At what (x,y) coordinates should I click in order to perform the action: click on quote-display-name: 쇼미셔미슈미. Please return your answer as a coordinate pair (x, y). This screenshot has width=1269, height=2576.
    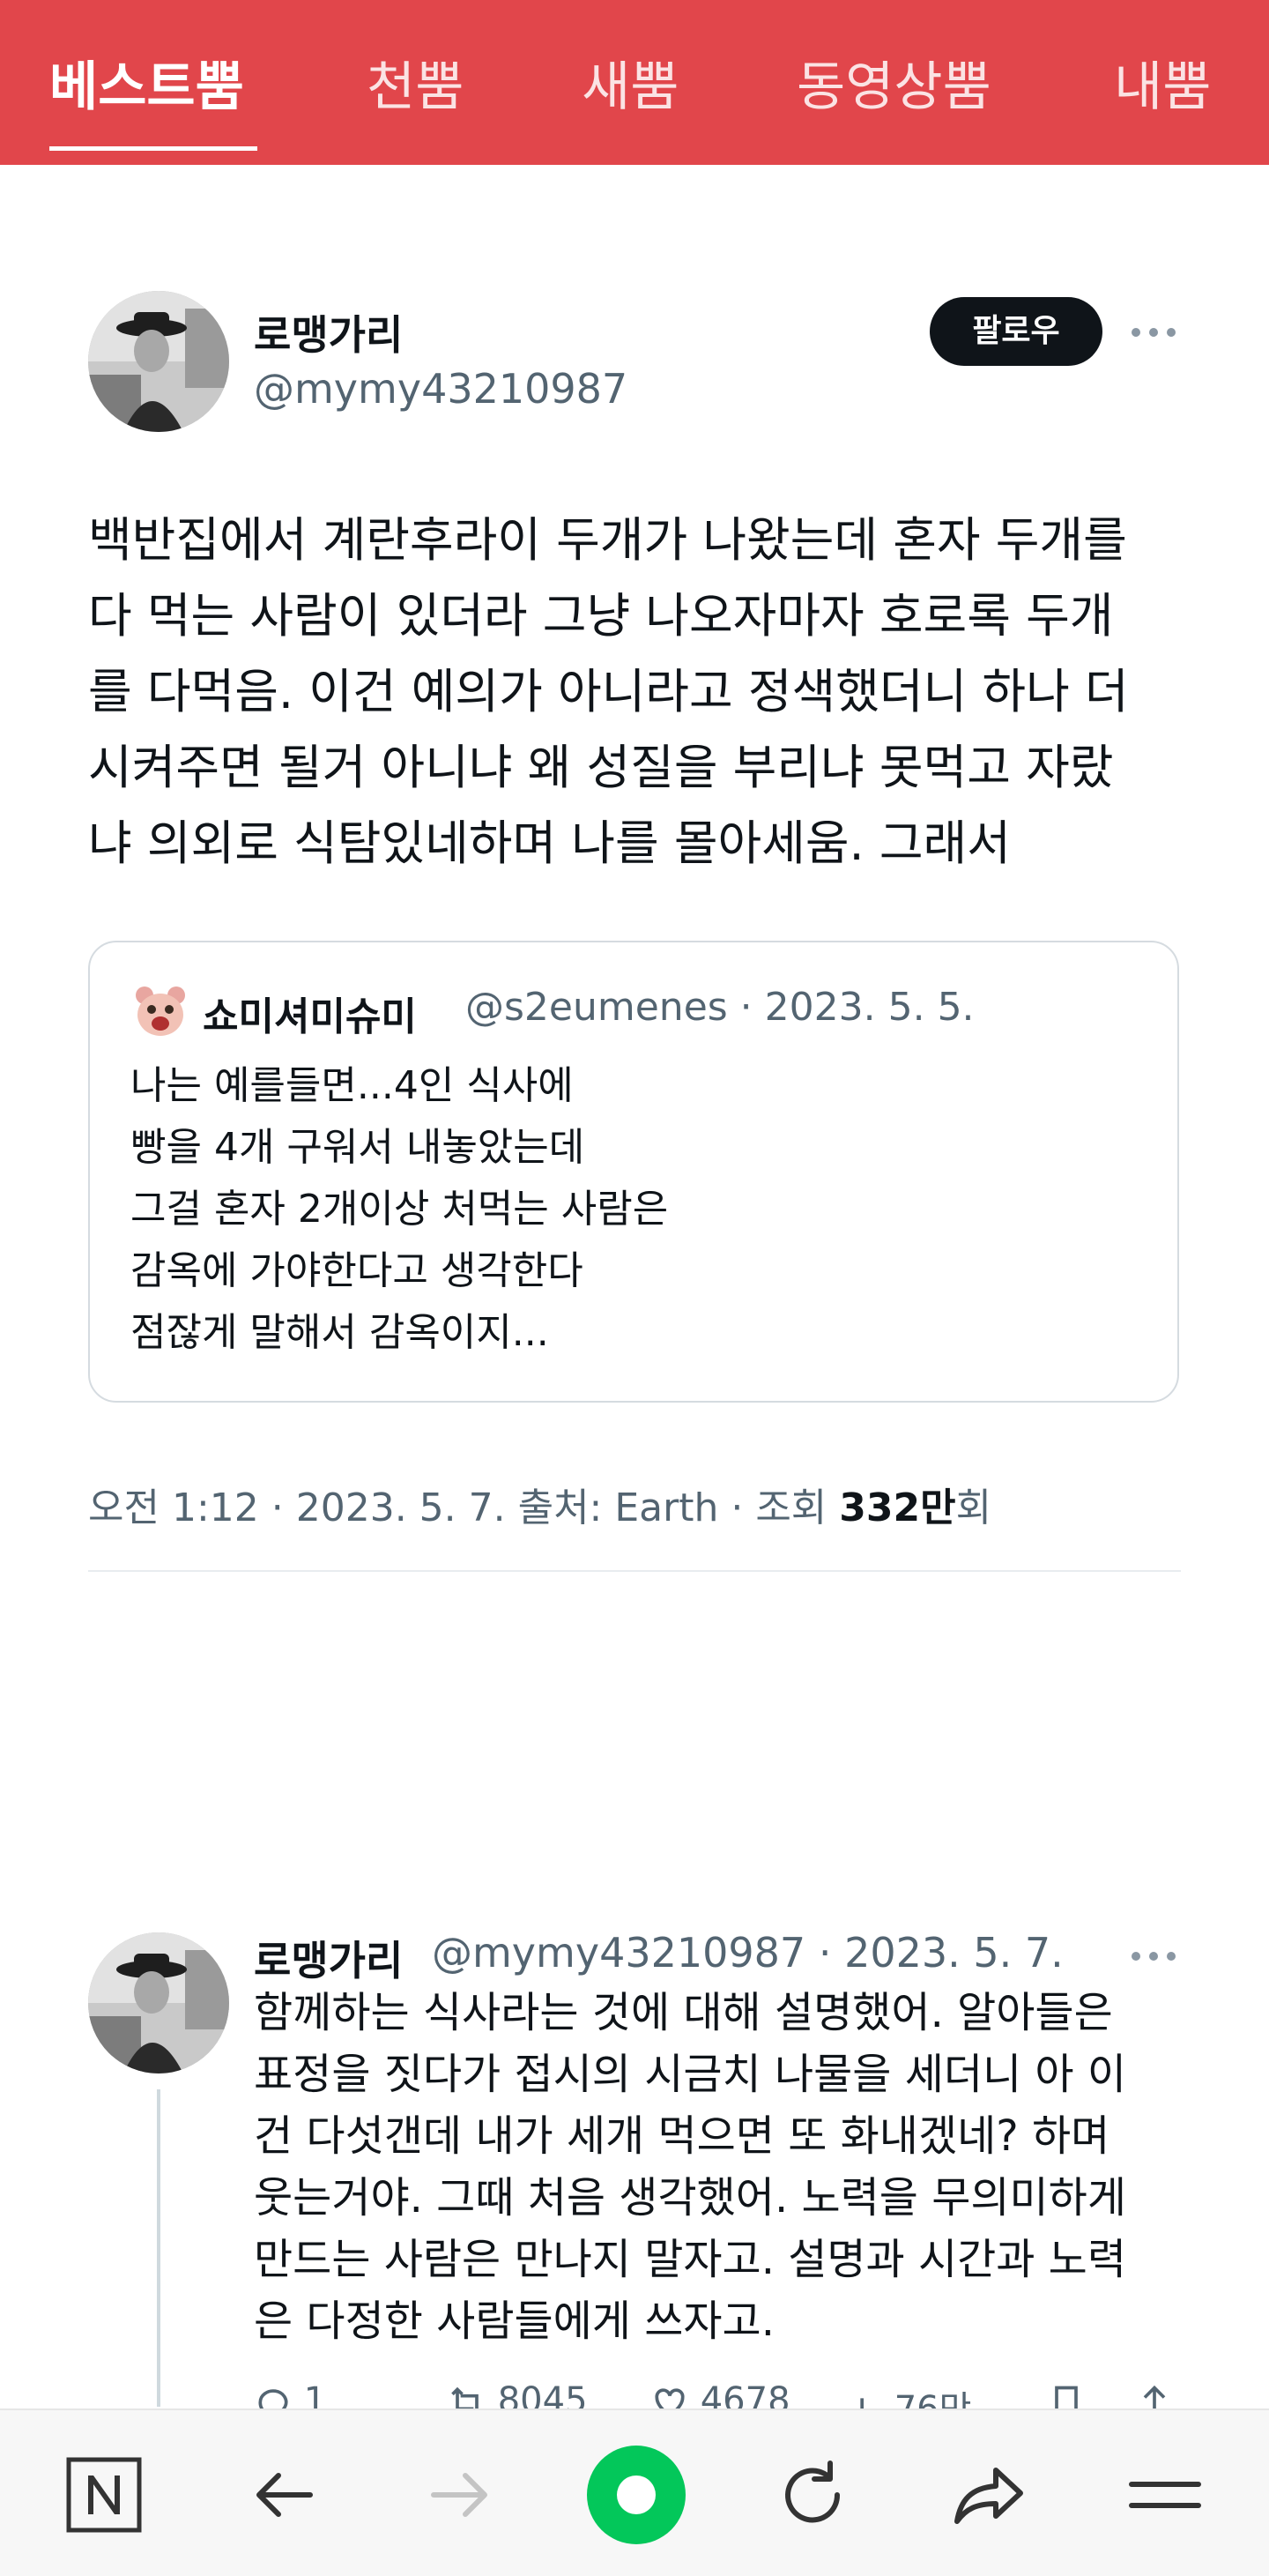
    Looking at the image, I should click on (310, 1016).